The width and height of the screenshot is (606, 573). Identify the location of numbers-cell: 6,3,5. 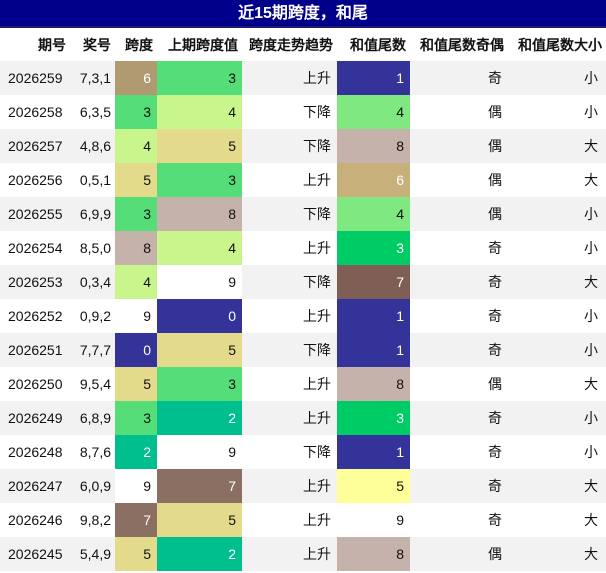
(92, 112).